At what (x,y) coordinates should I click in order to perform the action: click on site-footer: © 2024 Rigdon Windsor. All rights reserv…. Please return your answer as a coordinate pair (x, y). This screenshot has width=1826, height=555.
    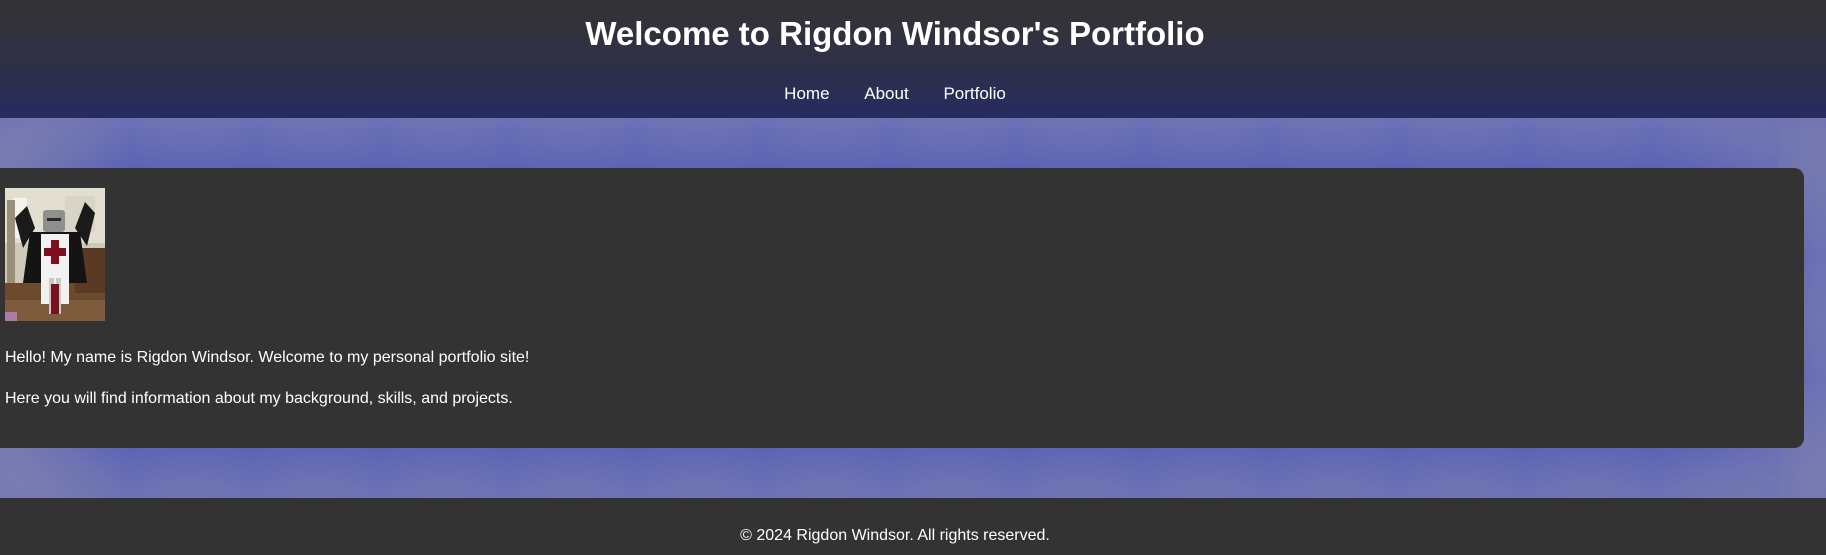
    Looking at the image, I should click on (913, 526).